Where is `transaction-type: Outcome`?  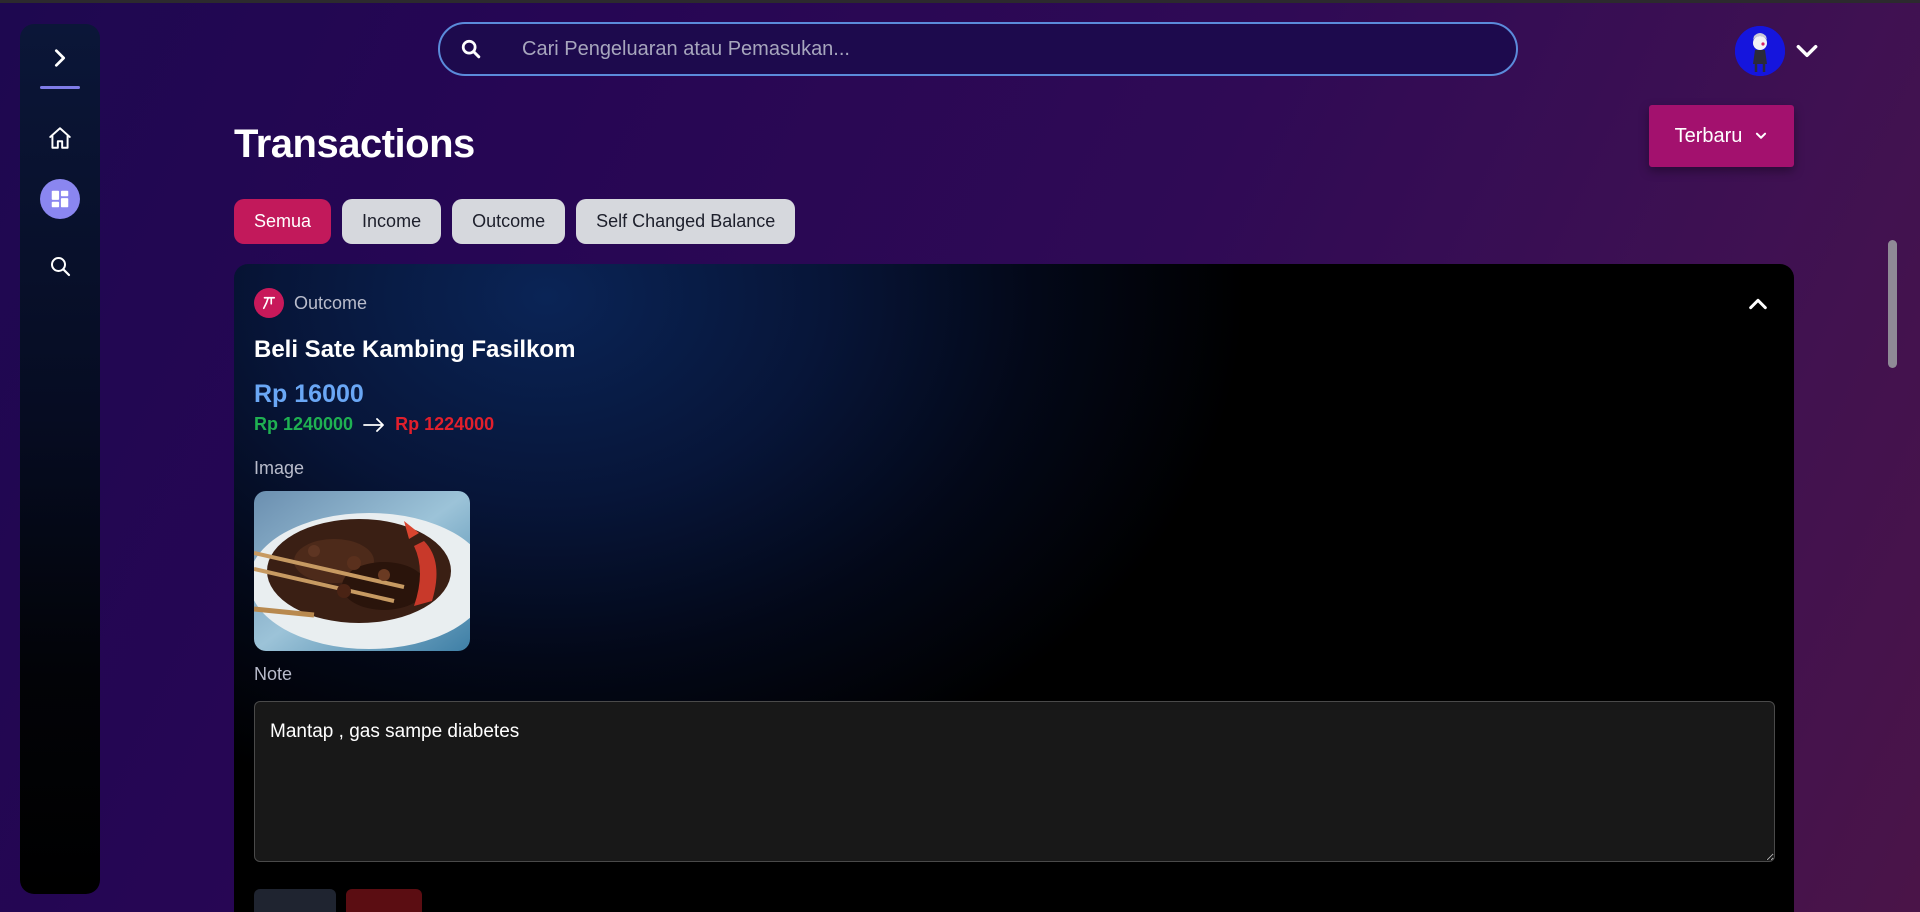 transaction-type: Outcome is located at coordinates (310, 303).